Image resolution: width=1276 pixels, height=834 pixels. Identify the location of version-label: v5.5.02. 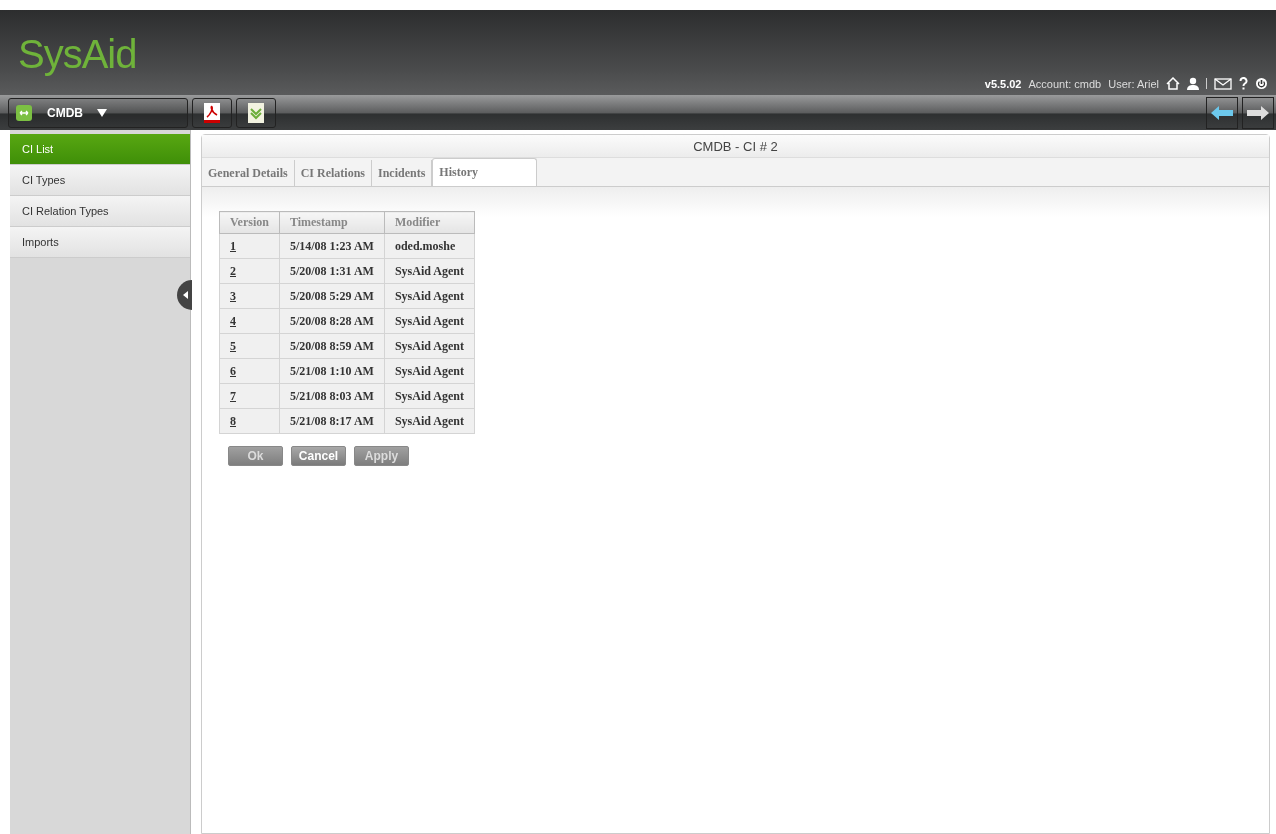
(1003, 83).